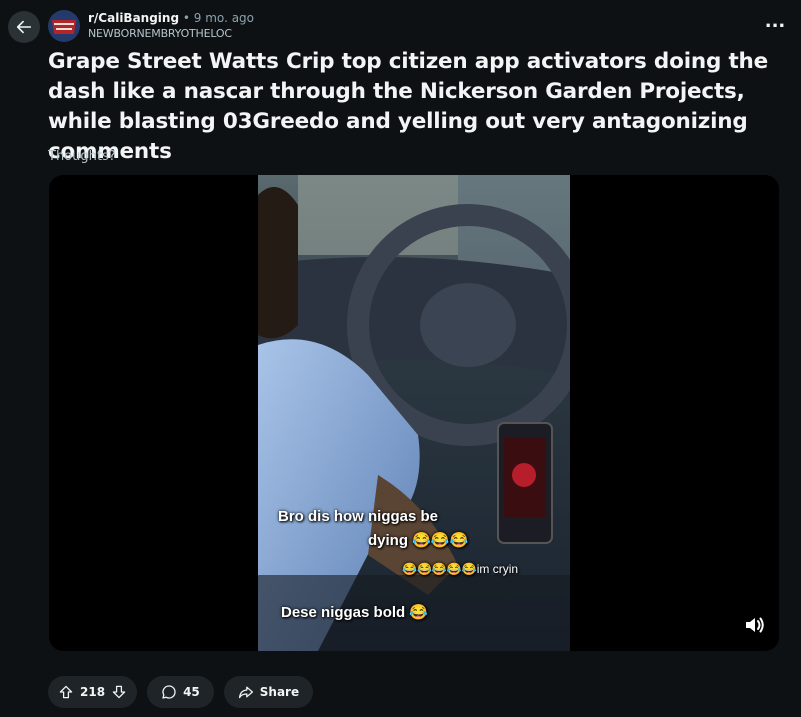  I want to click on volume-icon, so click(755, 625).